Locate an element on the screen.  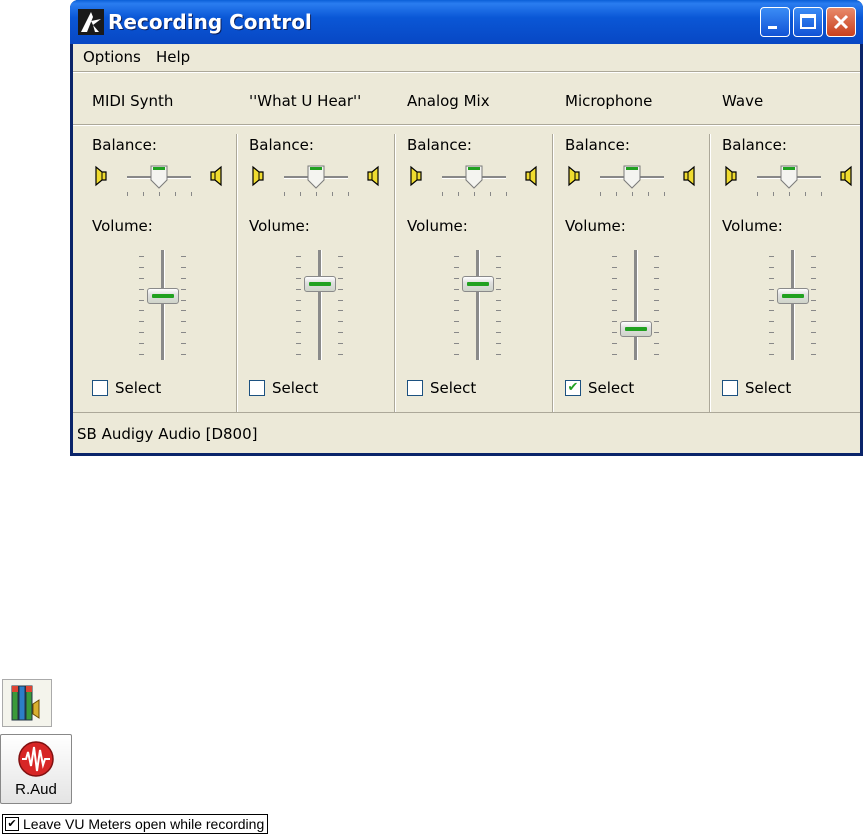
title-bar: Recording Control is located at coordinates (466, 22).